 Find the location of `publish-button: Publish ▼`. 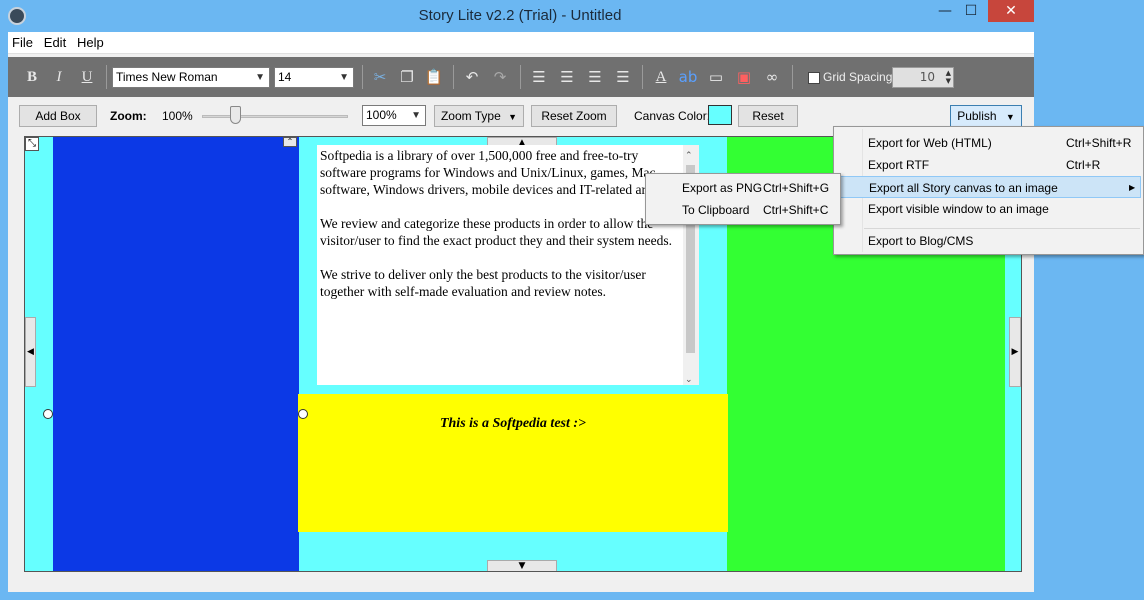

publish-button: Publish ▼ is located at coordinates (986, 116).